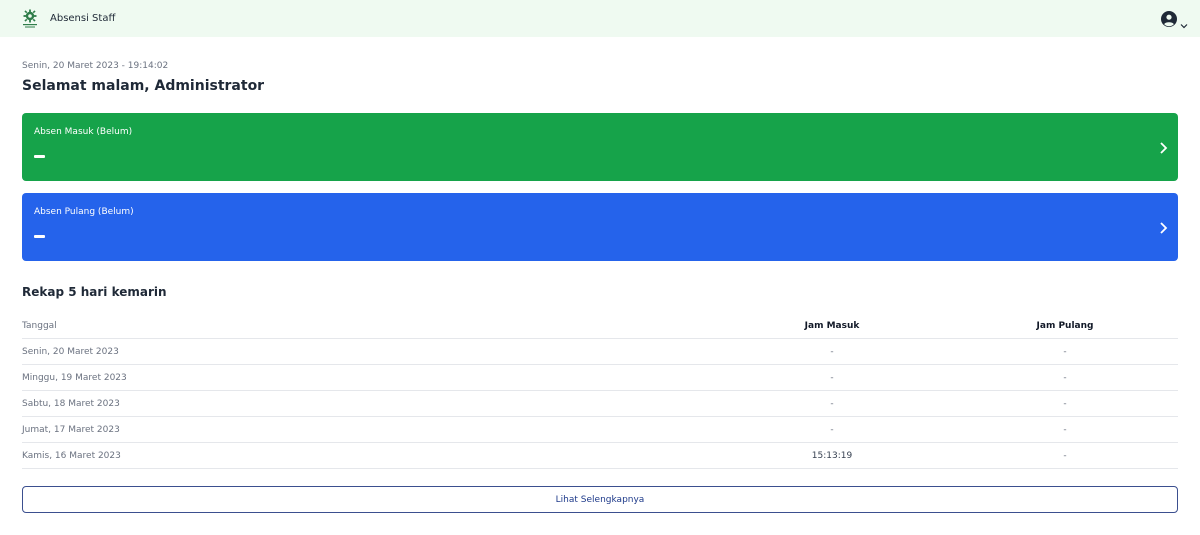  I want to click on table-row: Senin, 20 Maret 2023 - -, so click(600, 352).